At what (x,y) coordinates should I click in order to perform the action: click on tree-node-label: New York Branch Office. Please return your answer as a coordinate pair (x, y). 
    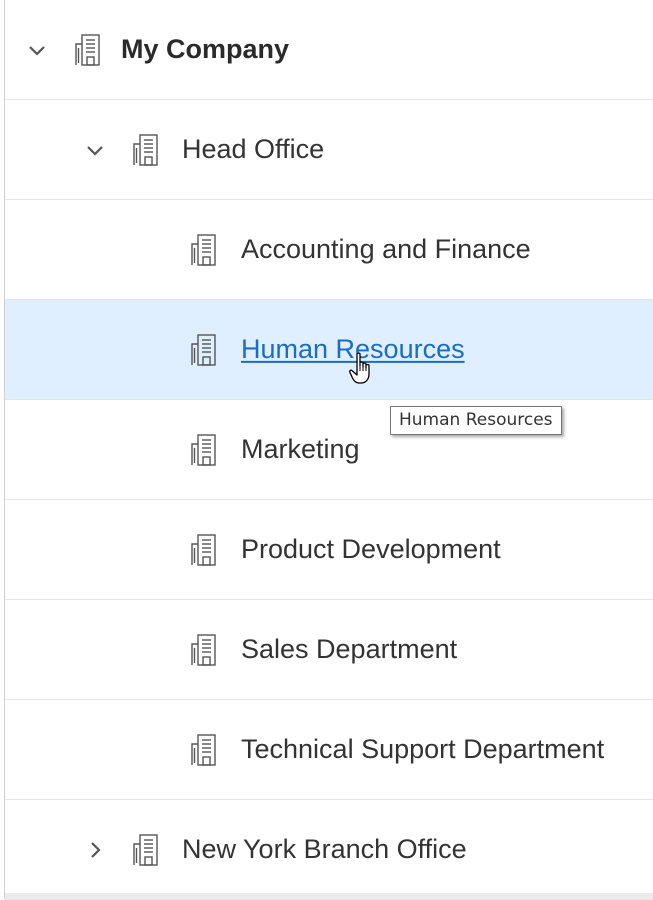
    Looking at the image, I should click on (324, 848).